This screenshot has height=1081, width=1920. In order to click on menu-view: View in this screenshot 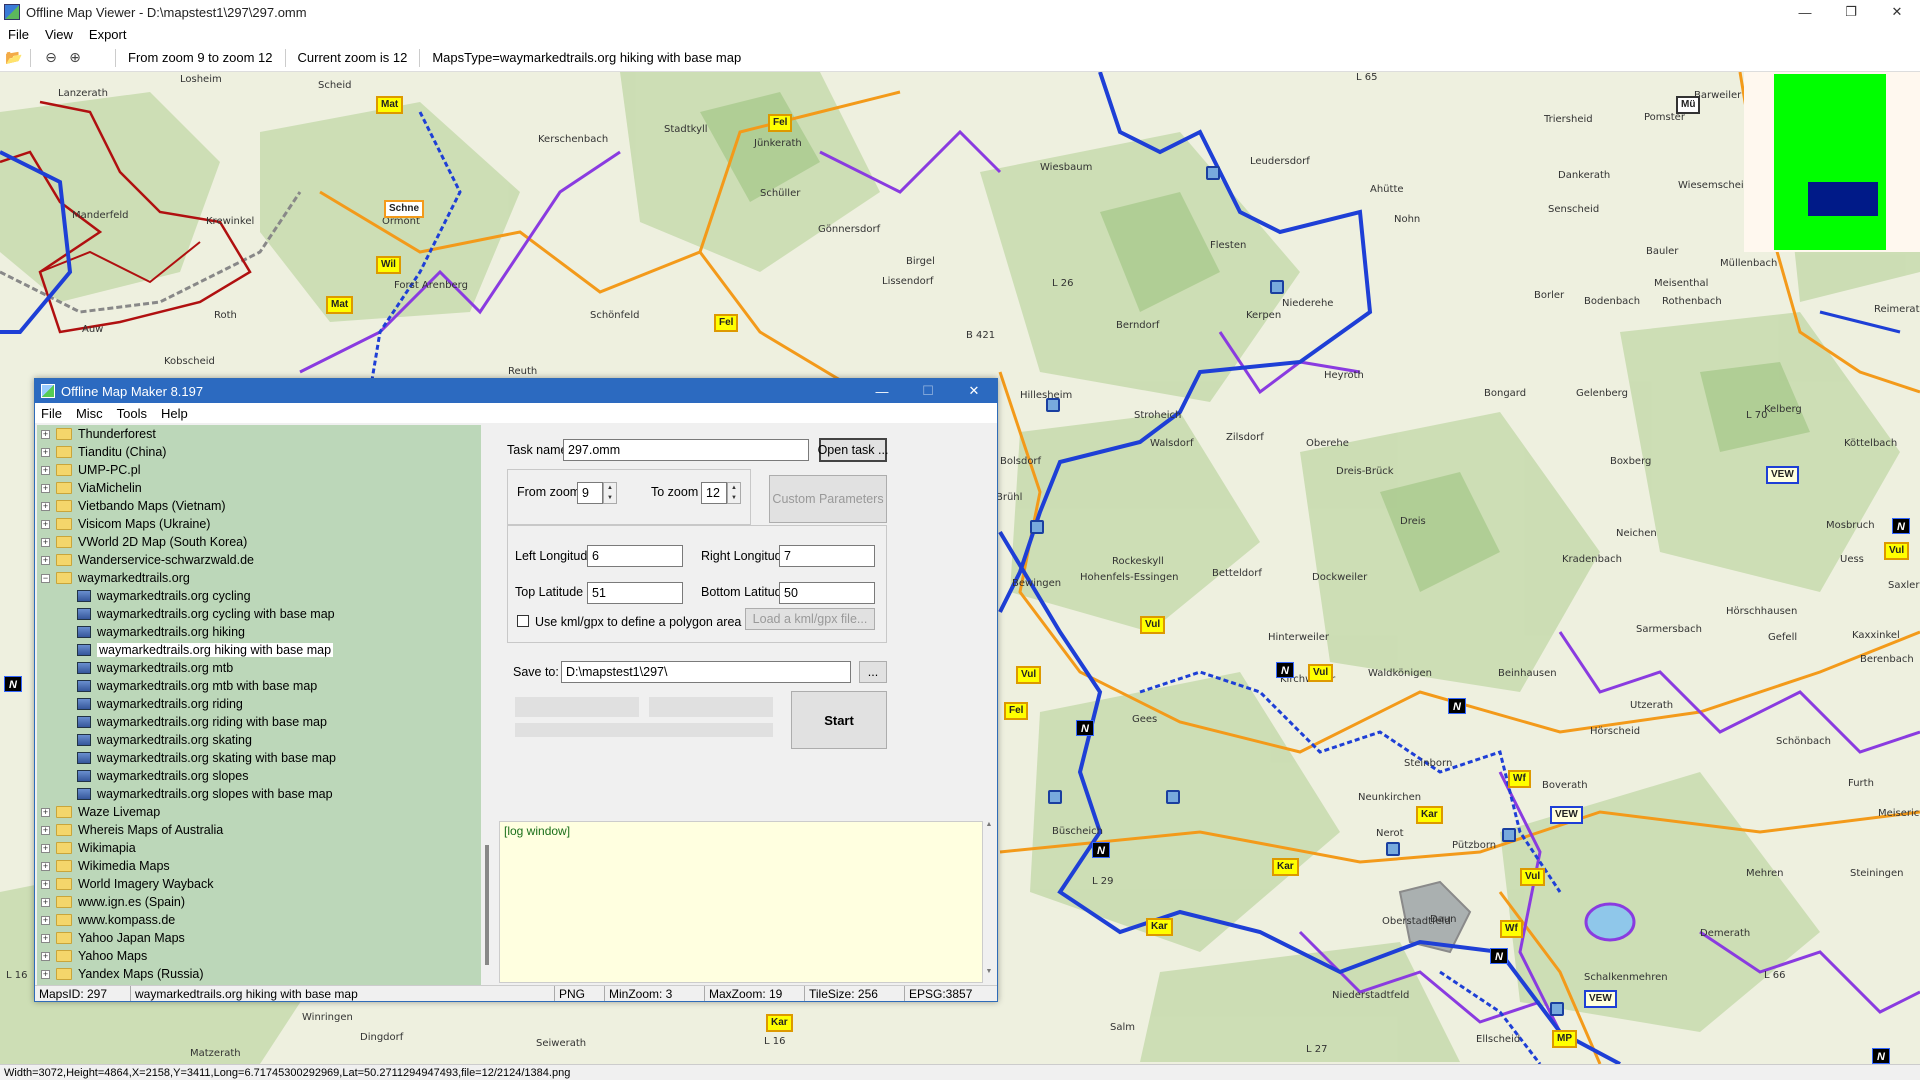, I will do `click(59, 34)`.